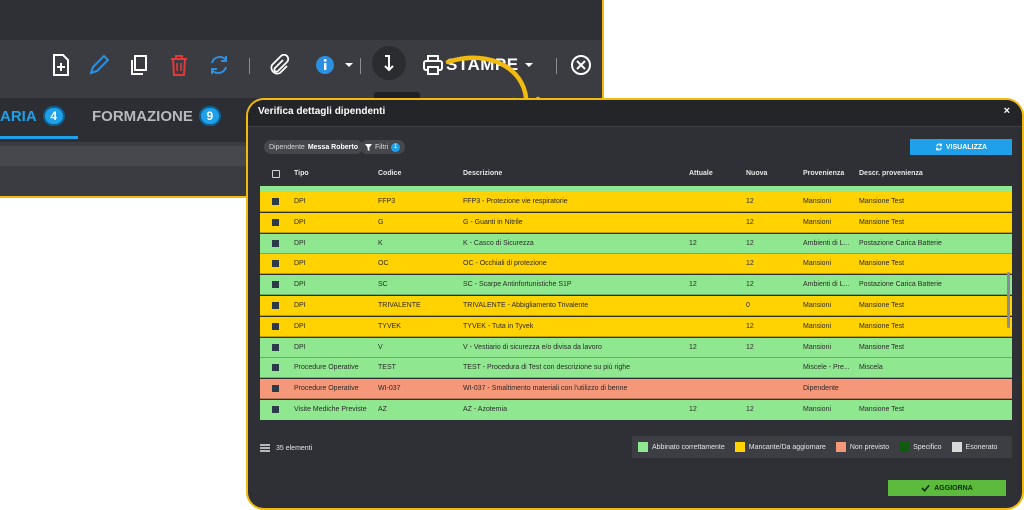 This screenshot has width=1024, height=510. Describe the element at coordinates (823, 173) in the screenshot. I see `column-header: Provenienza` at that location.